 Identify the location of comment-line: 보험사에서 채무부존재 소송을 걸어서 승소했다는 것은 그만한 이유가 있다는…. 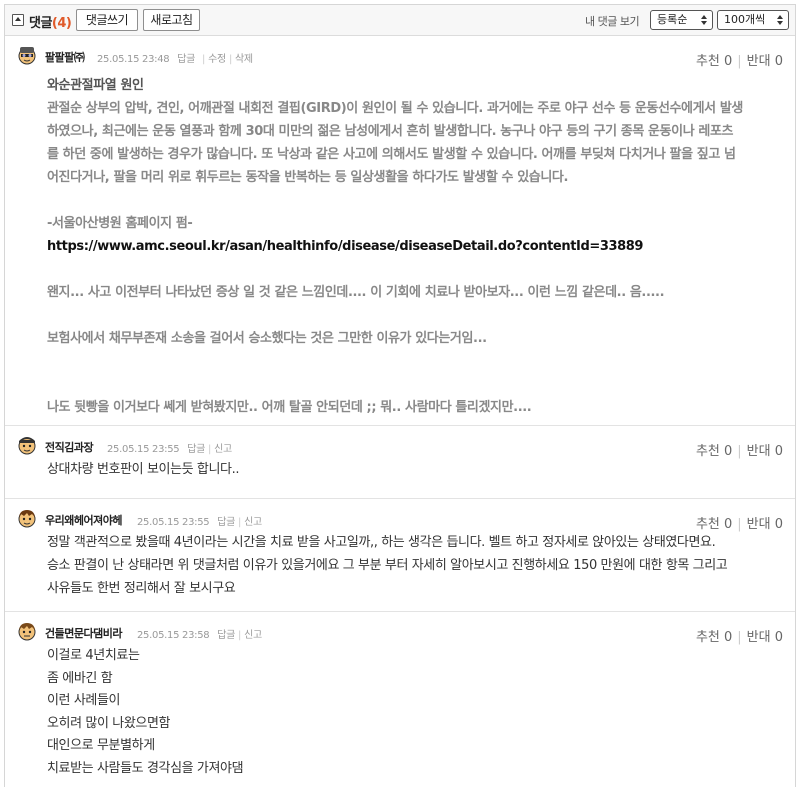
(267, 338).